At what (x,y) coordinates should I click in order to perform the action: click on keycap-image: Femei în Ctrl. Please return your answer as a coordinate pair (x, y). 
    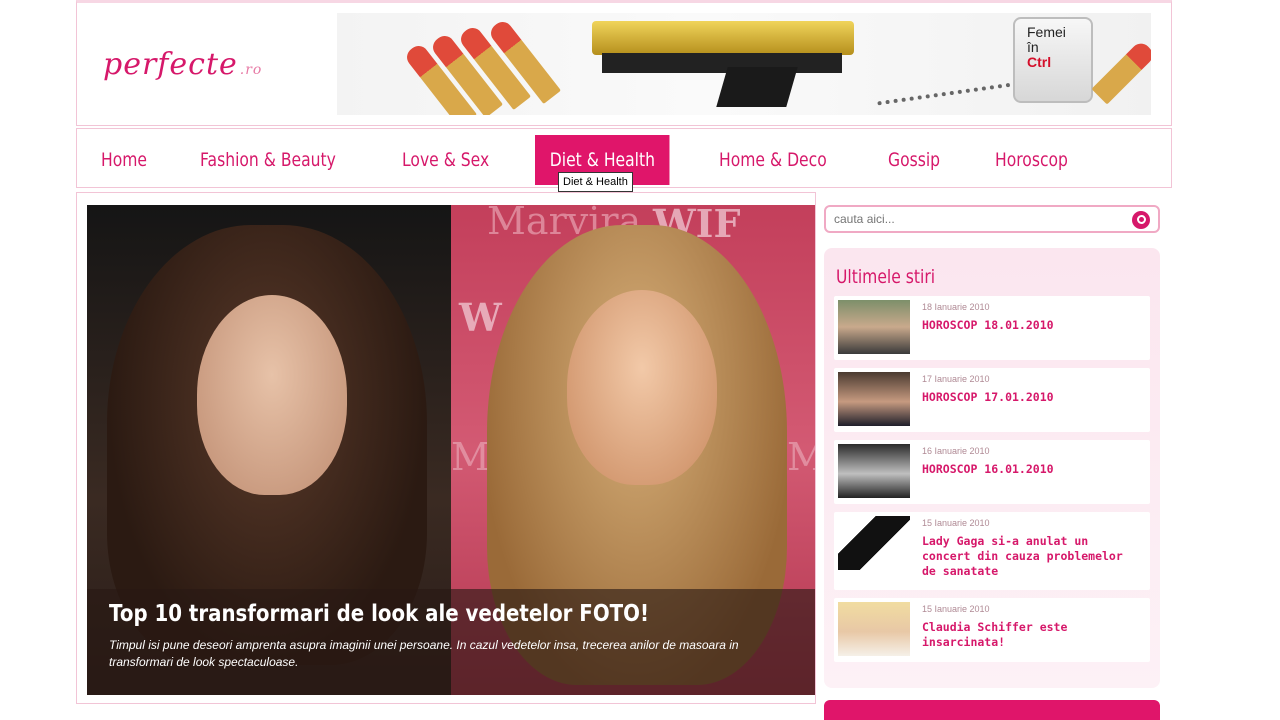
    Looking at the image, I should click on (1053, 60).